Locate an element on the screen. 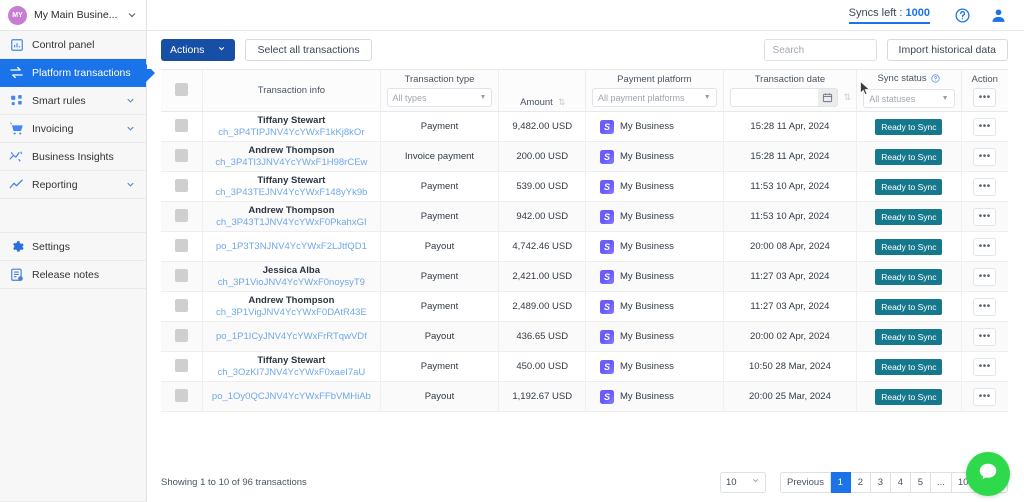 This screenshot has width=1024, height=502. pagination-page-5: 5 is located at coordinates (920, 482).